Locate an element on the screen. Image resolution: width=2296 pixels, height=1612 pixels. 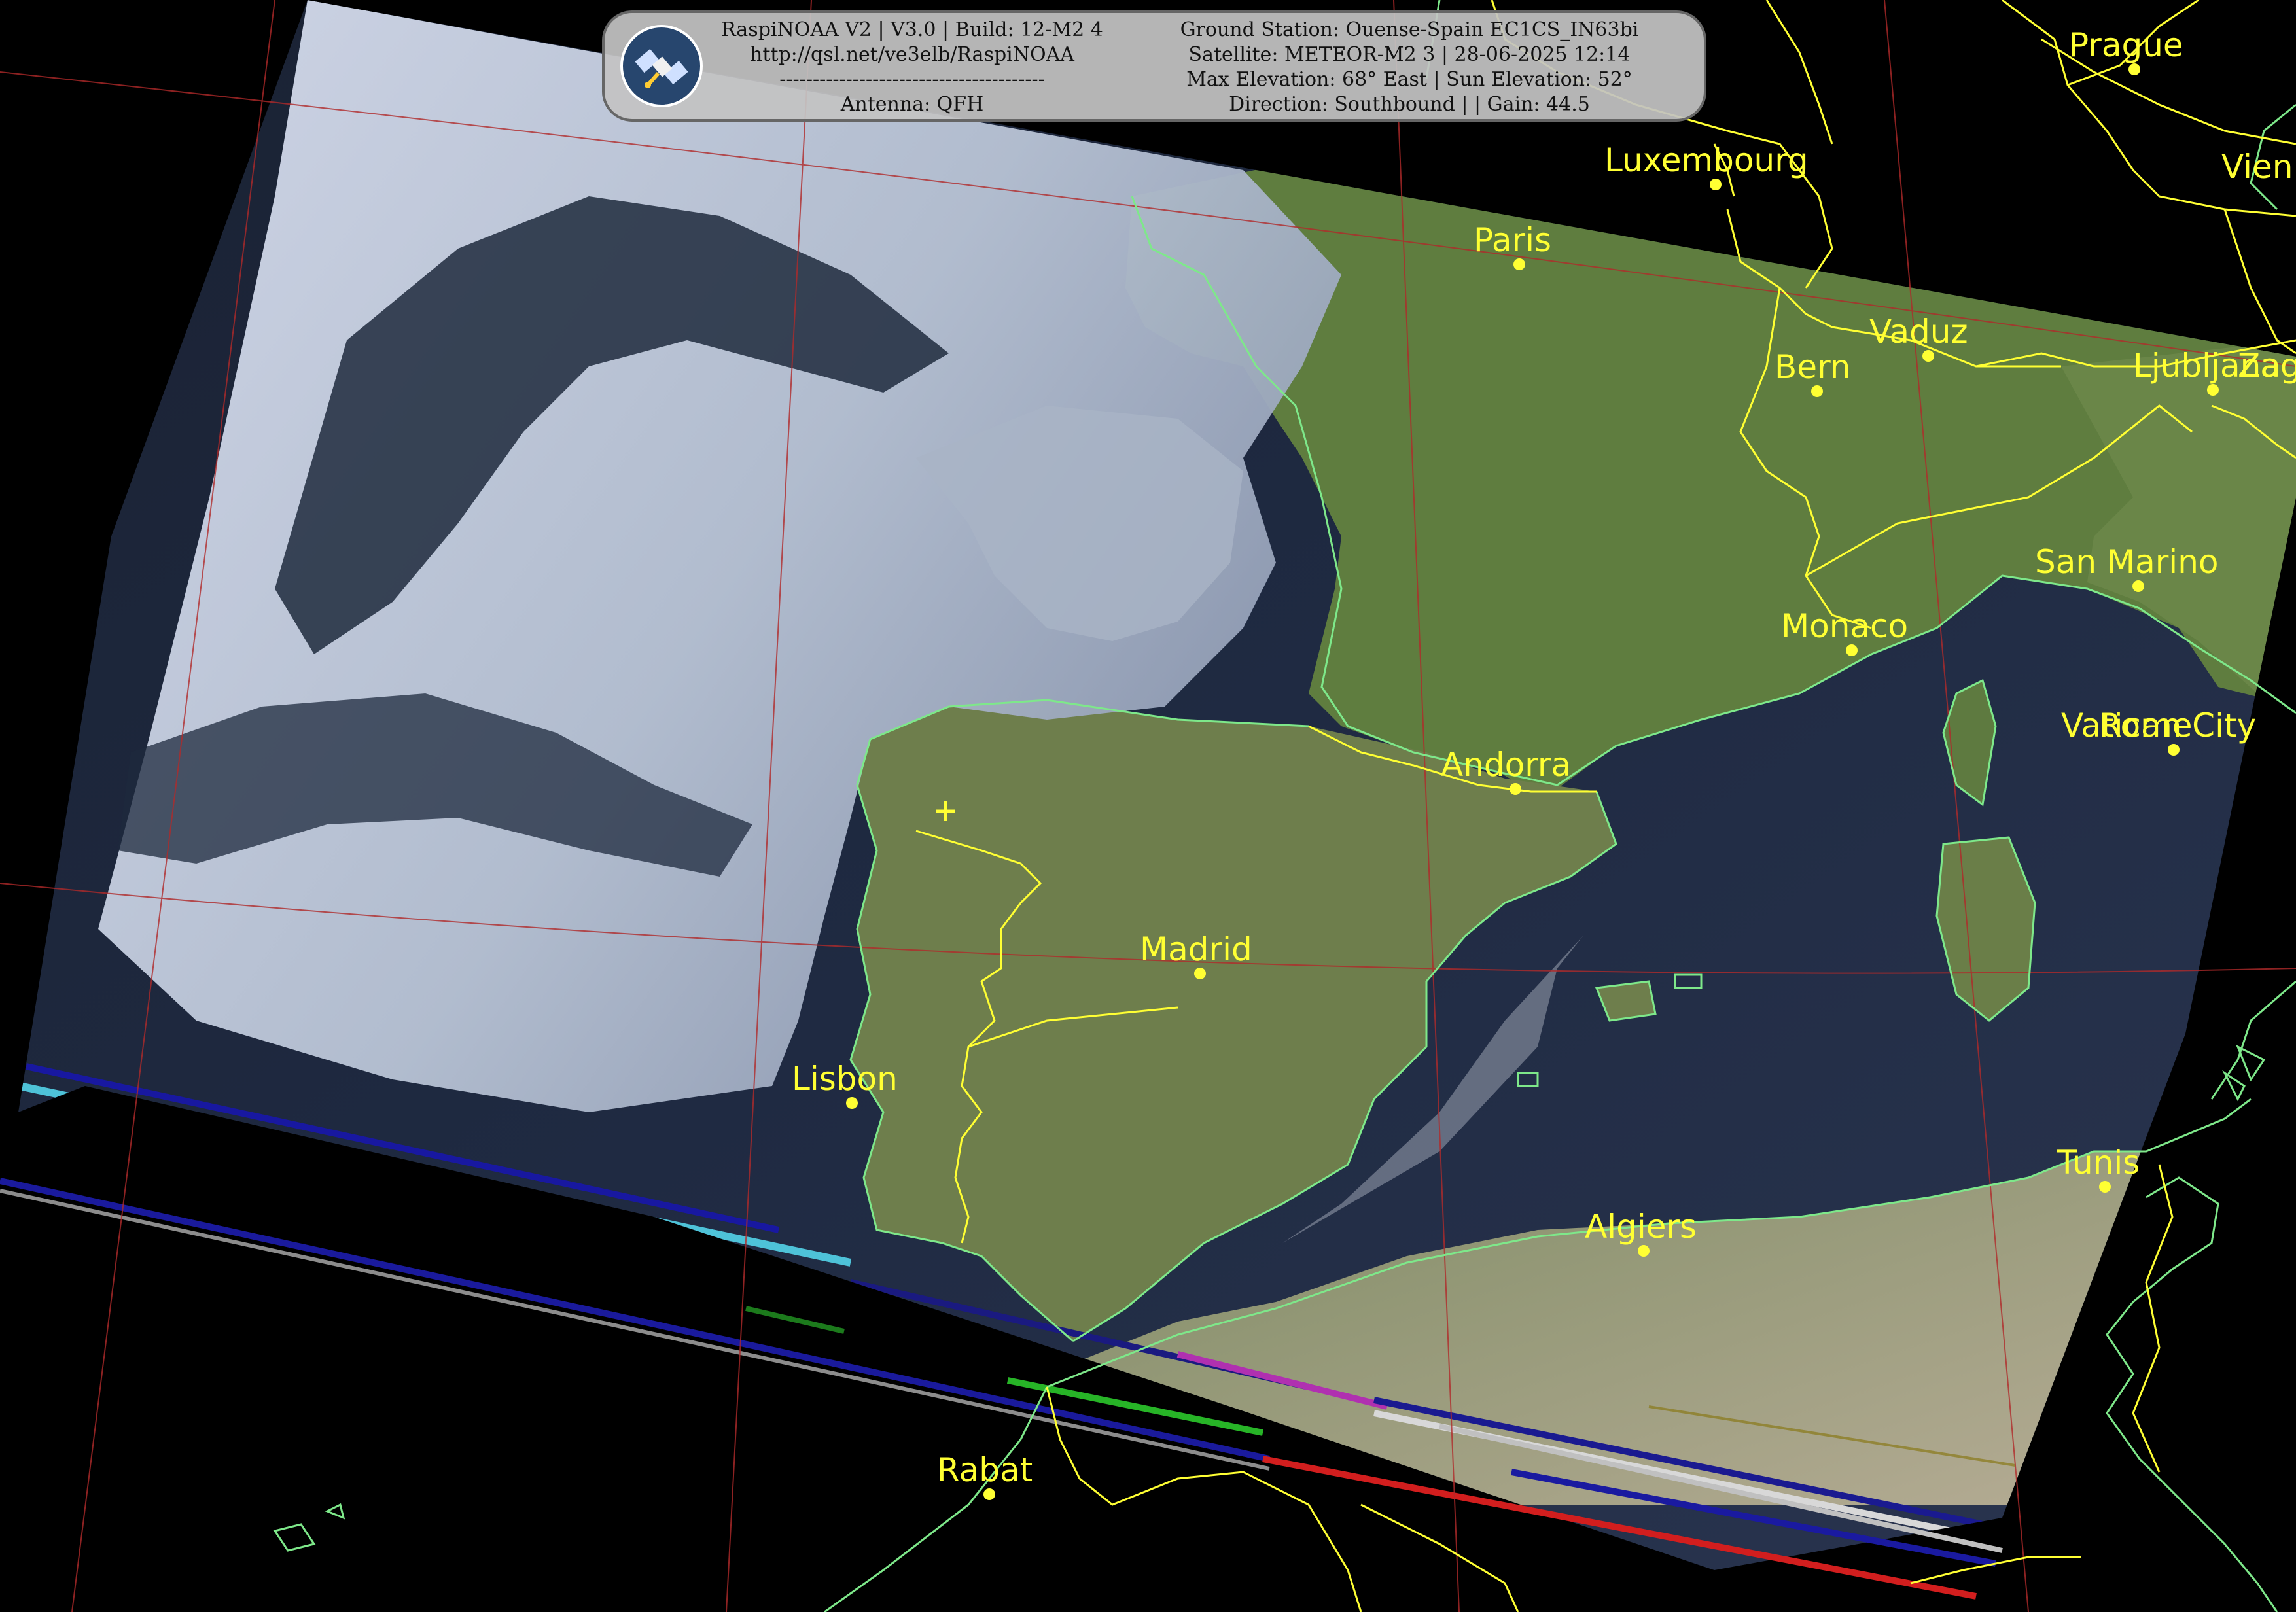
city-label-bern: Bern is located at coordinates (1812, 367).